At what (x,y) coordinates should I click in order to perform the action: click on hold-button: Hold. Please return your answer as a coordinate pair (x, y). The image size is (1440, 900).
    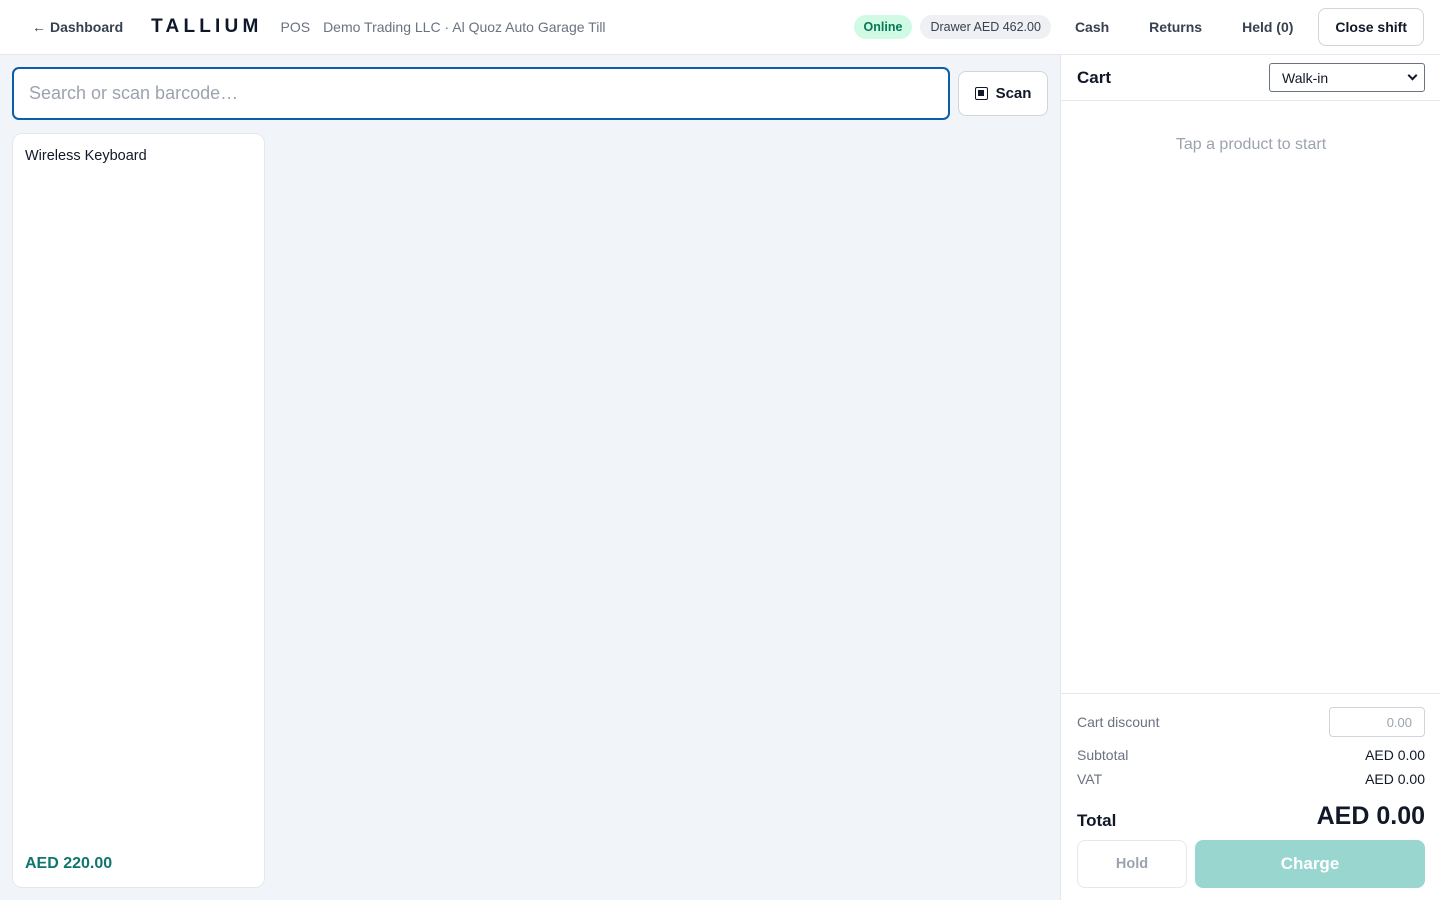
    Looking at the image, I should click on (1132, 864).